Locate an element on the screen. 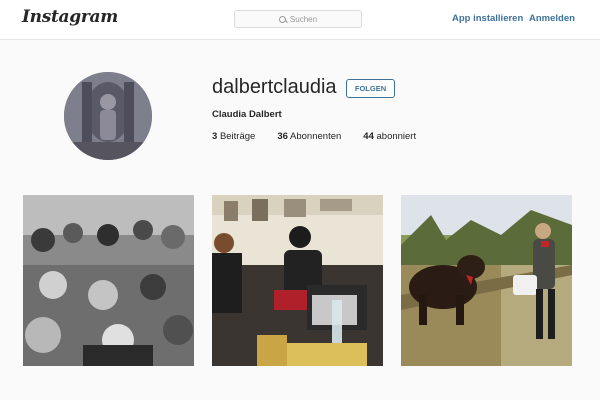 The width and height of the screenshot is (600, 400). search-placeholder: Suchen is located at coordinates (303, 19).